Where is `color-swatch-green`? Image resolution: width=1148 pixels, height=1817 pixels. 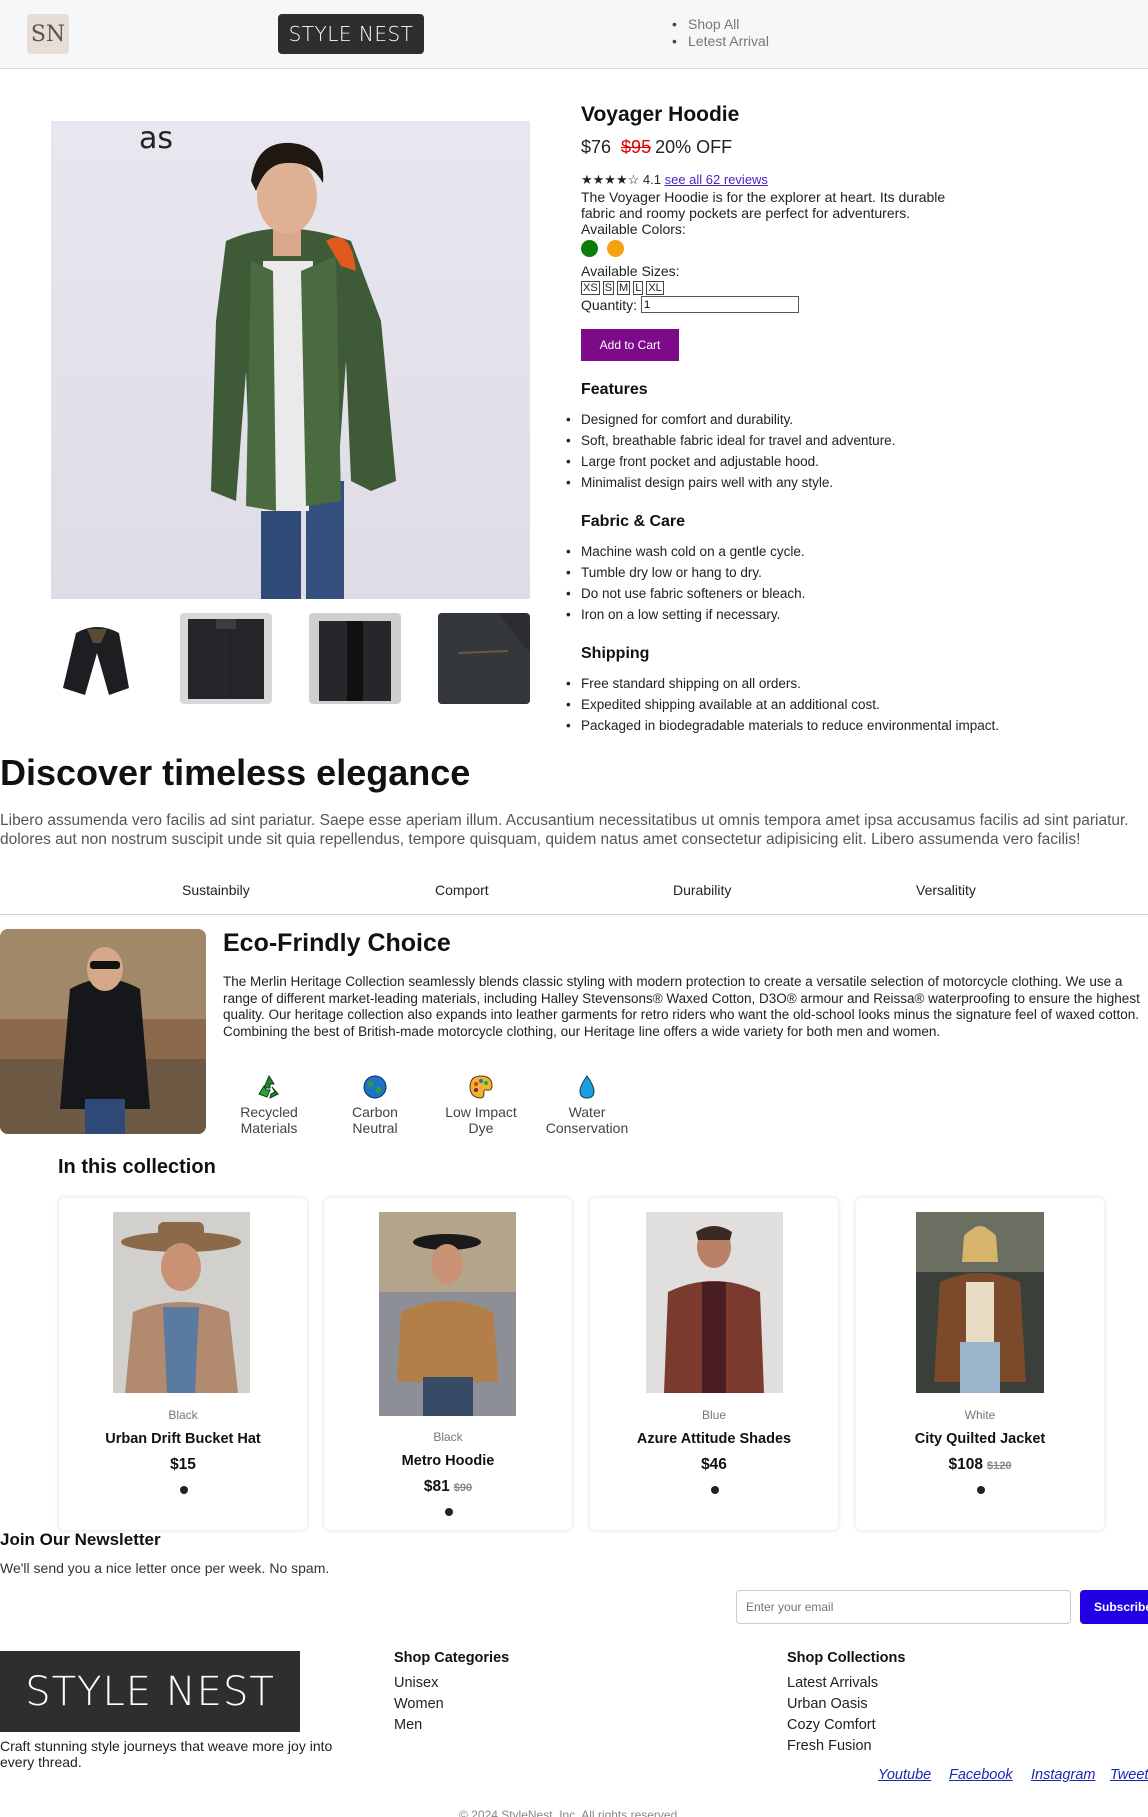 color-swatch-green is located at coordinates (589, 248).